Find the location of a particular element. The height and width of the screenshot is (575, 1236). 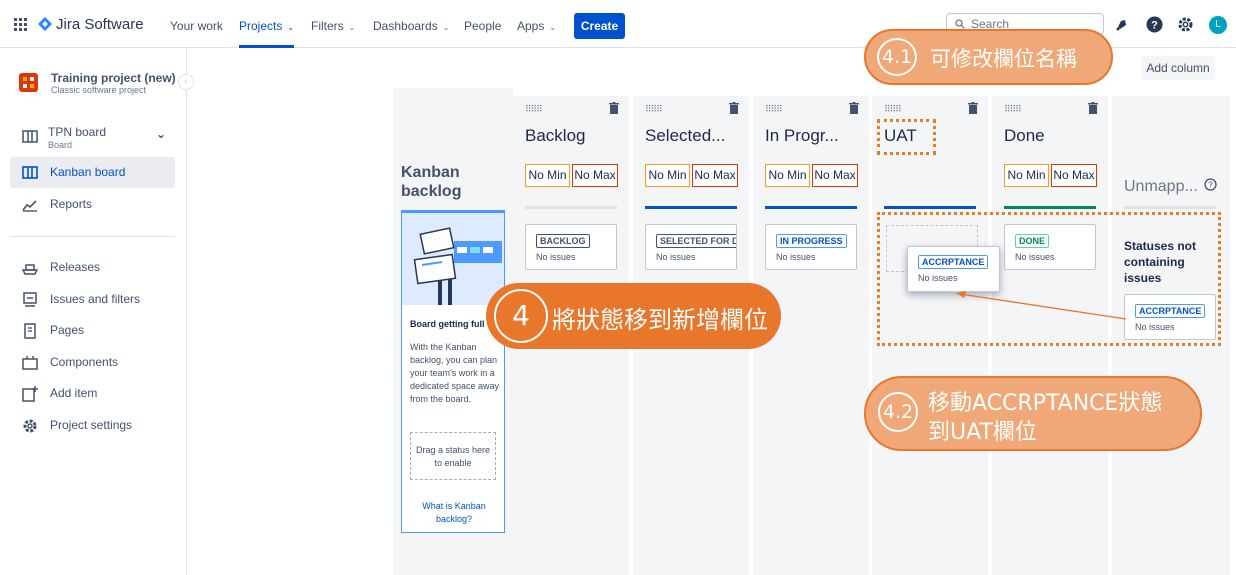

app-name: Jira Software is located at coordinates (100, 24).